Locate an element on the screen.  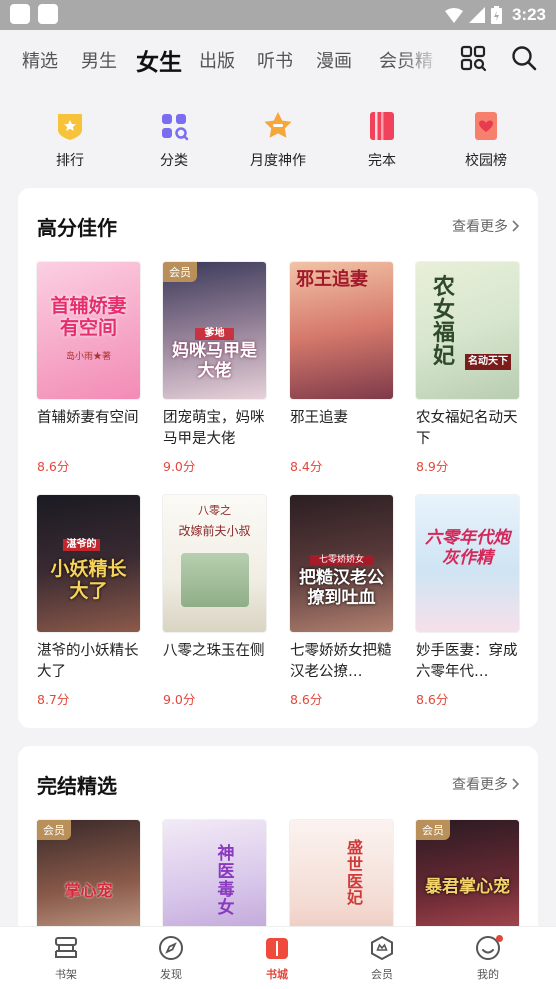
book-cover: 农女福妃 名动天下 is located at coordinates (467, 330).